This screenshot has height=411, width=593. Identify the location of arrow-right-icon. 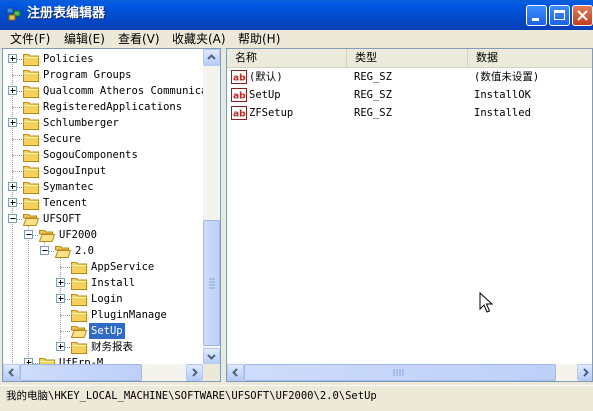
(586, 372).